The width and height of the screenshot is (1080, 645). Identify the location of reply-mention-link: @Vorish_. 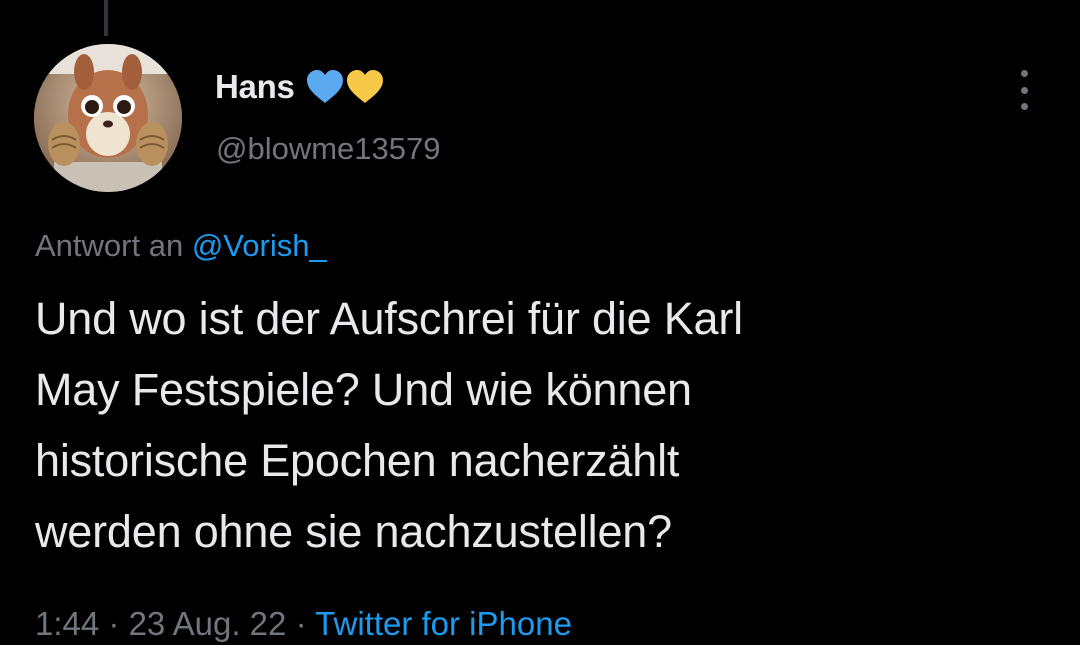
(259, 245).